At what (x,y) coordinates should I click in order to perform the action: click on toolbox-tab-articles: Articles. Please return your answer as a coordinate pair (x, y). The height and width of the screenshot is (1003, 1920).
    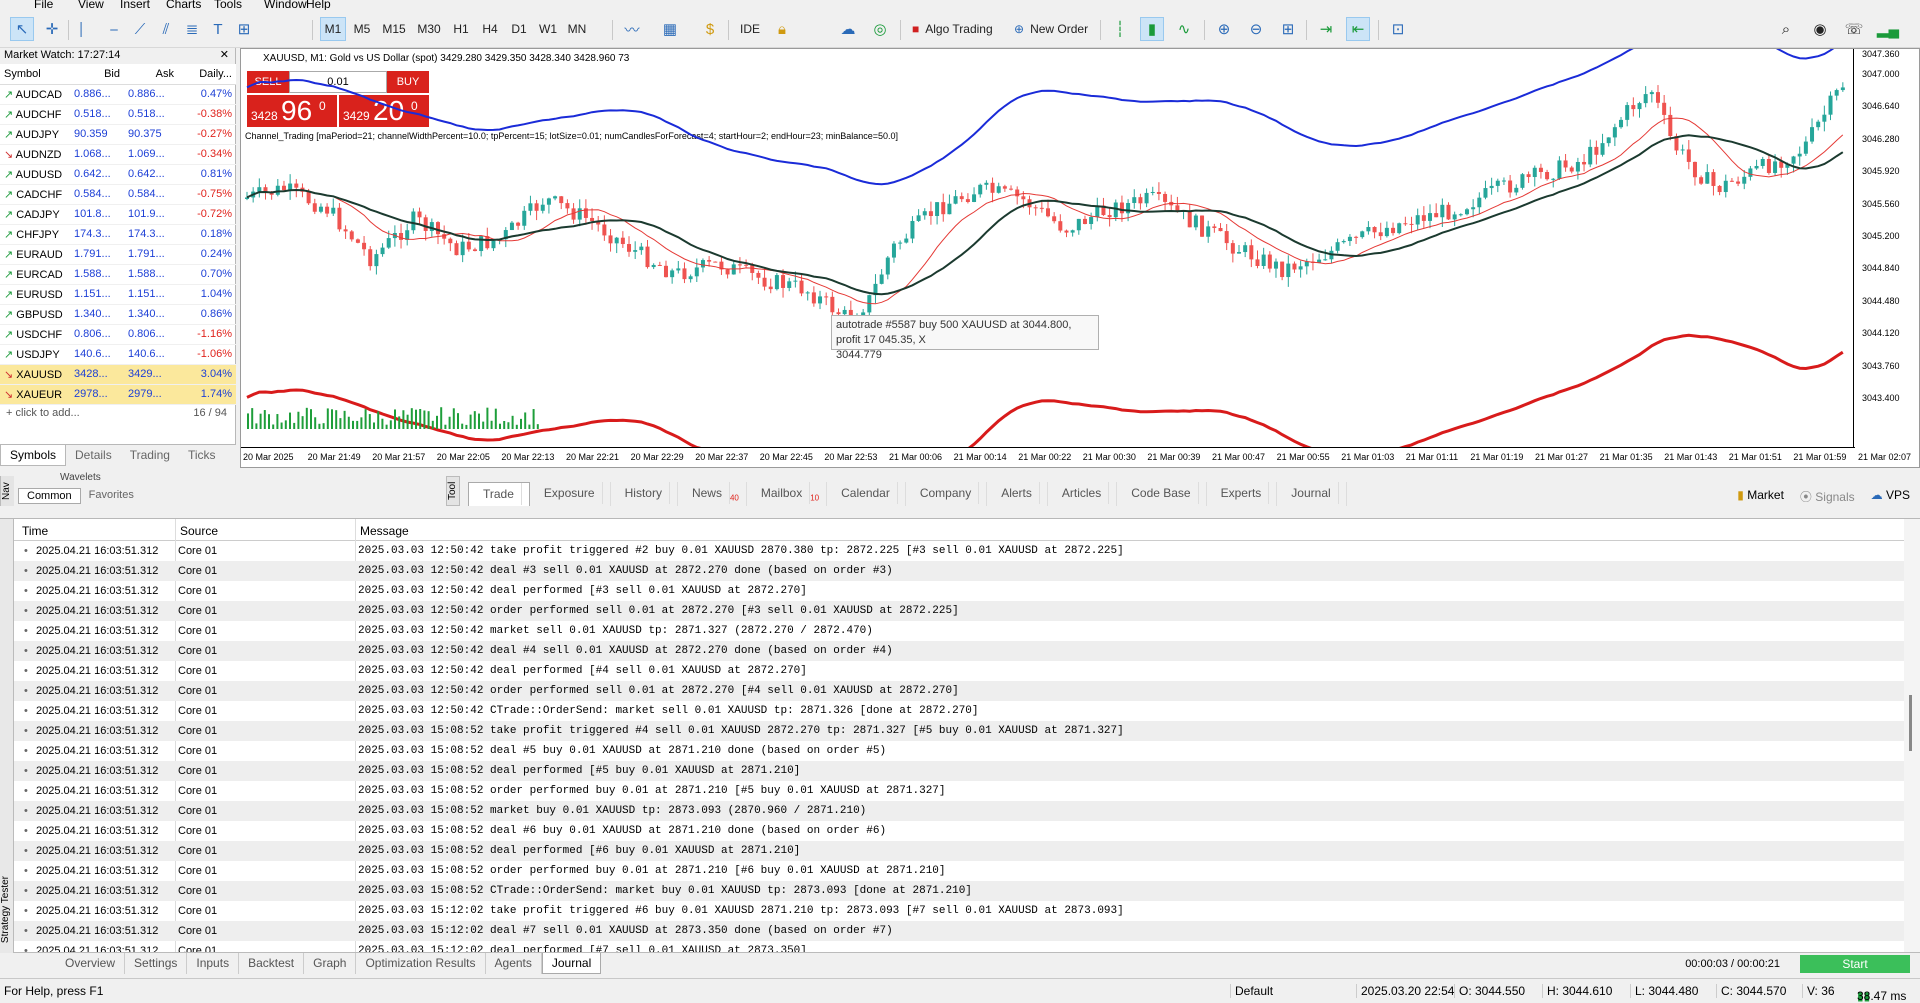
    Looking at the image, I should click on (1083, 494).